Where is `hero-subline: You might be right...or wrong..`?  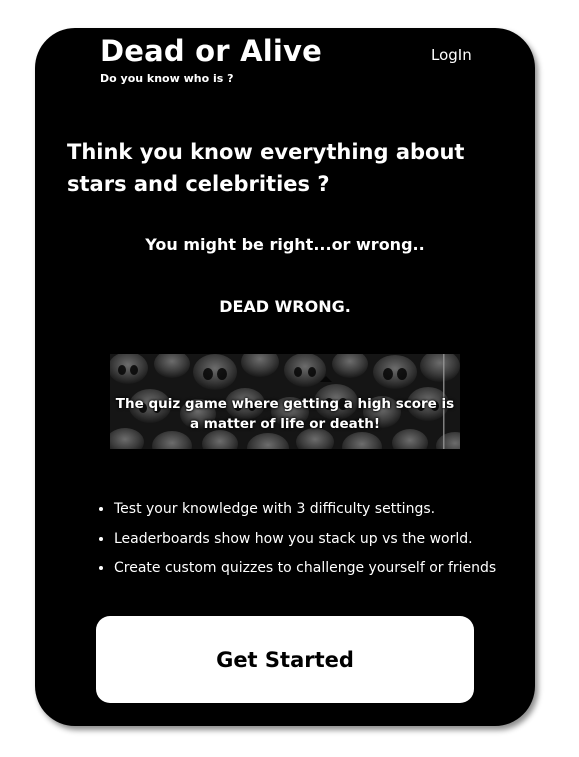
hero-subline: You might be right...or wrong.. is located at coordinates (285, 244).